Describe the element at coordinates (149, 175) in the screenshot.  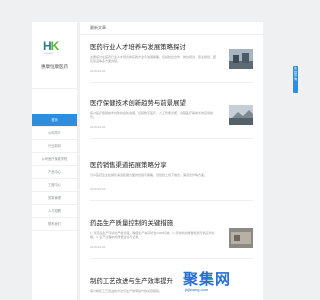
I see `article-summary: 分享医药企业在销售渠道拓展方面的经验与策略，包括线上线下融合、渠道合作等方面。` at that location.